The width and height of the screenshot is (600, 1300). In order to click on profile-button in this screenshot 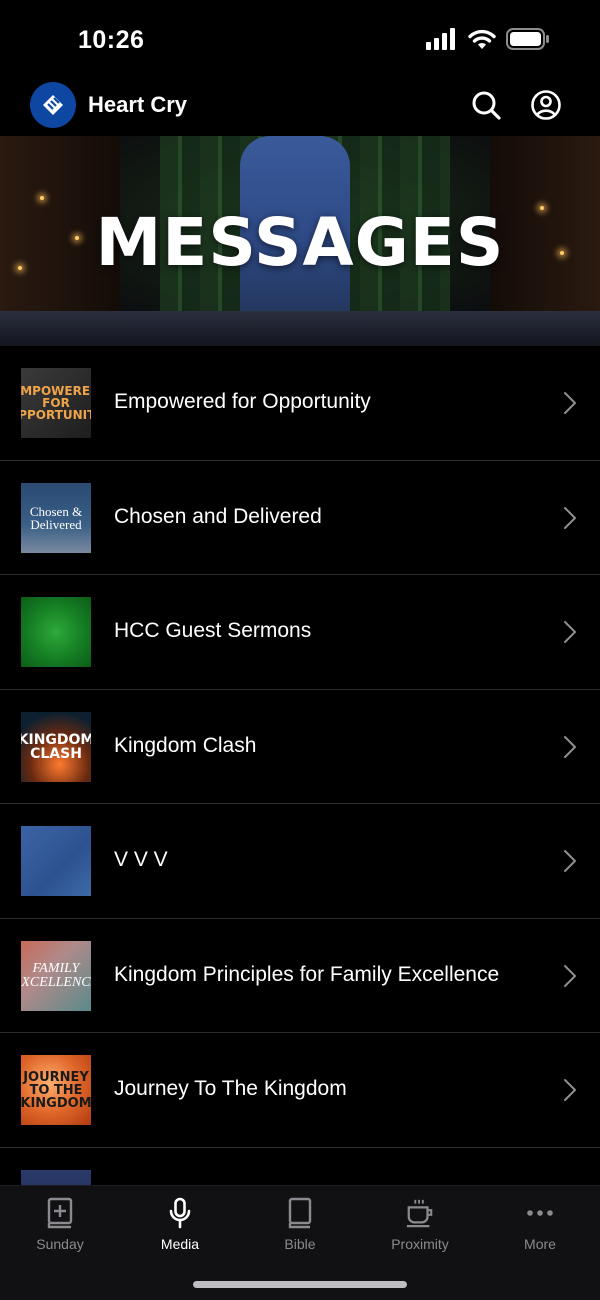, I will do `click(546, 105)`.